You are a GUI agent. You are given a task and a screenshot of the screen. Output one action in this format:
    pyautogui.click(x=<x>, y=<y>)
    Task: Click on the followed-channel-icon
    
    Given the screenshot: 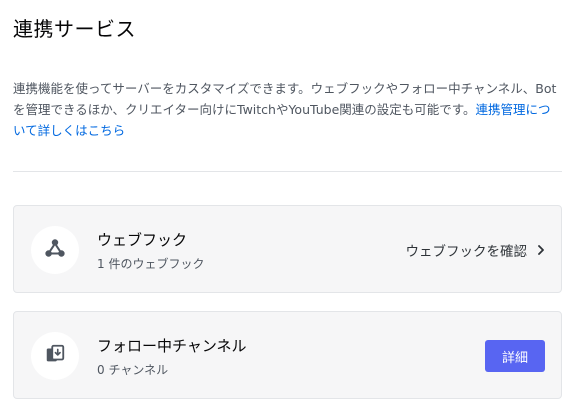 What is the action you would take?
    pyautogui.click(x=55, y=356)
    